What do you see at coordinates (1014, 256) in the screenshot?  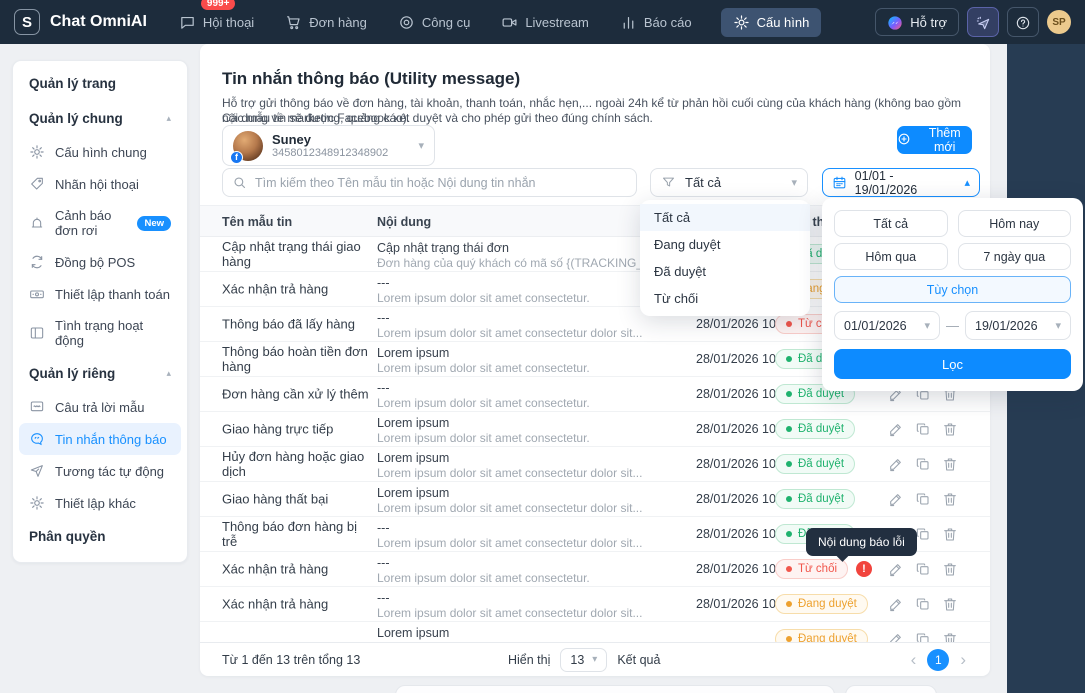 I see `quick-range-7-ngày-qua: 7 ngày qua` at bounding box center [1014, 256].